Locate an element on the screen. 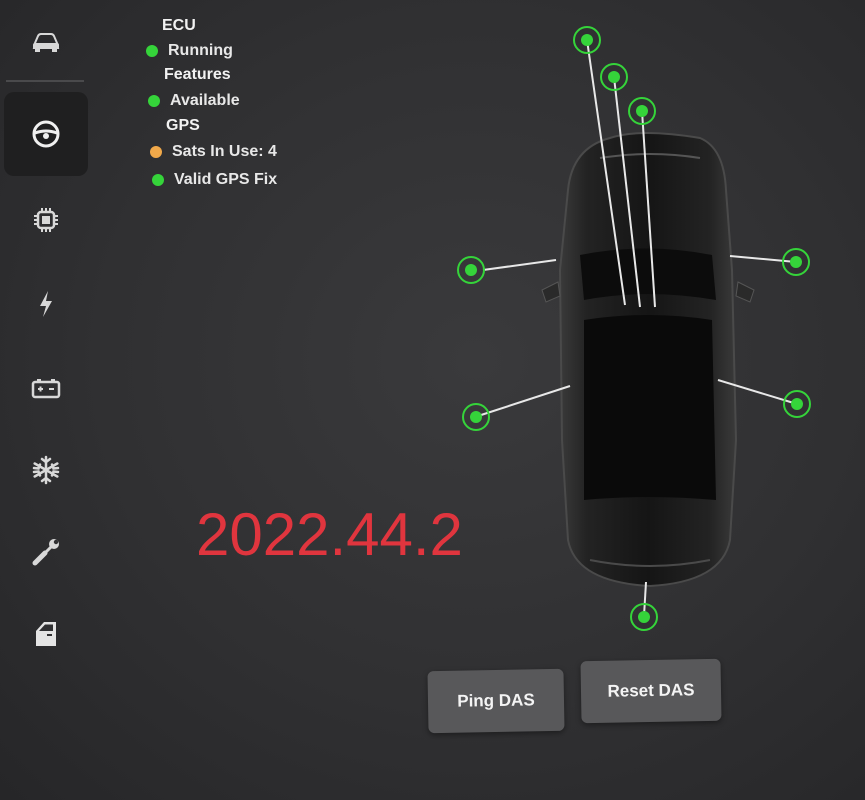  sidebar-item-hardware is located at coordinates (46, 220).